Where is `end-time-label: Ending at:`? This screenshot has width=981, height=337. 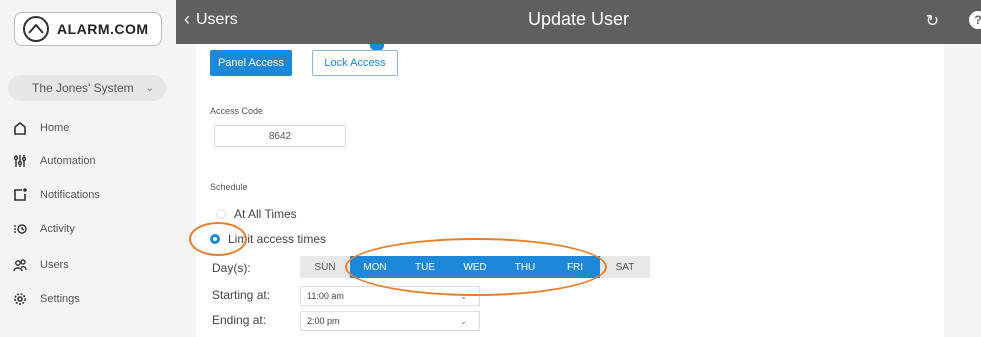 end-time-label: Ending at: is located at coordinates (239, 320).